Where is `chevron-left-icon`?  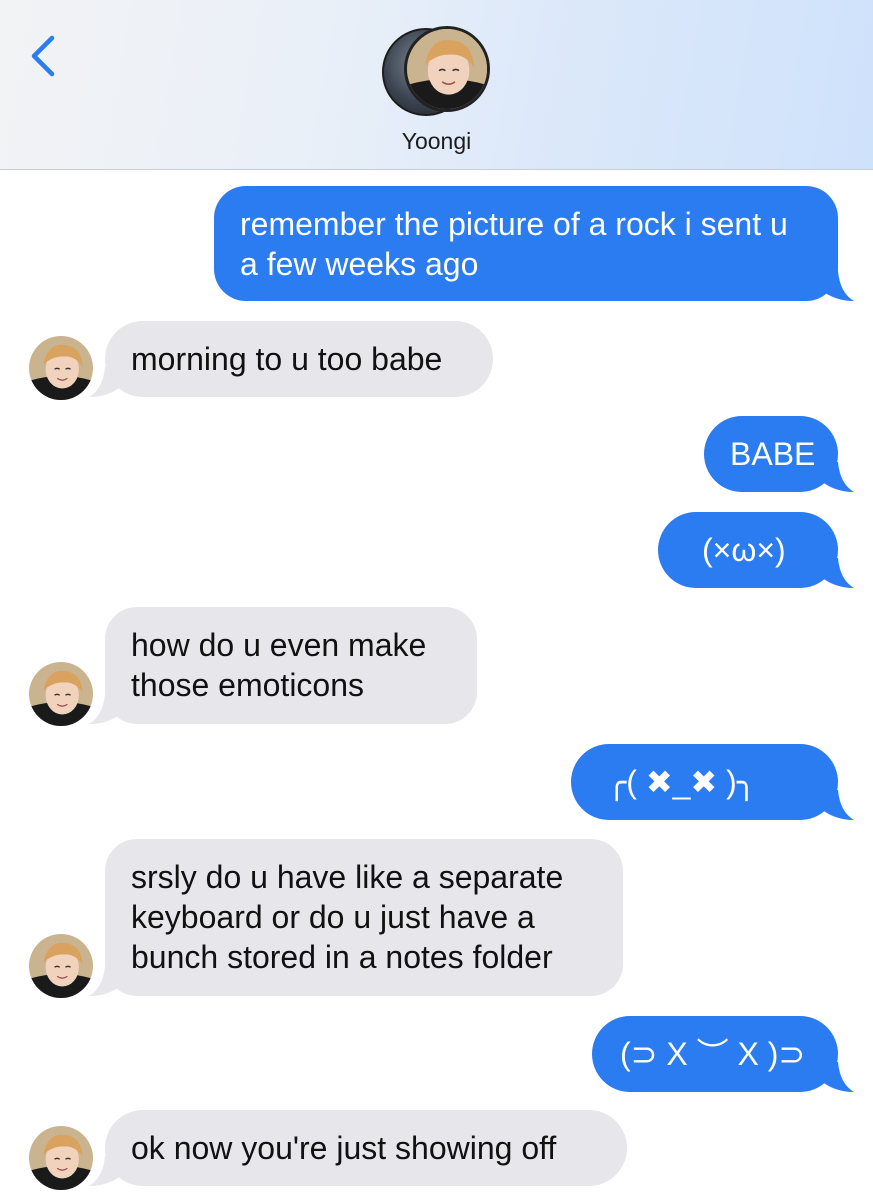 chevron-left-icon is located at coordinates (43, 56).